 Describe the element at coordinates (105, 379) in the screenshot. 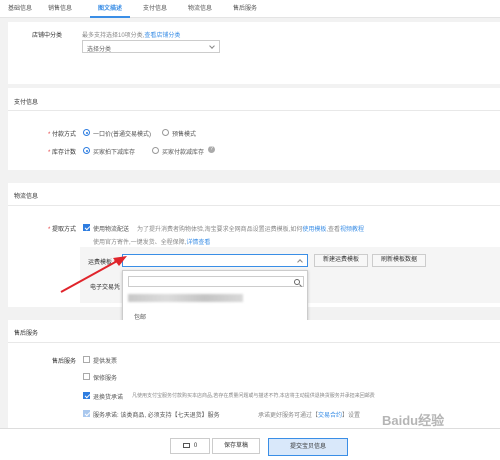

I see `warranty-label: 保修服务` at that location.